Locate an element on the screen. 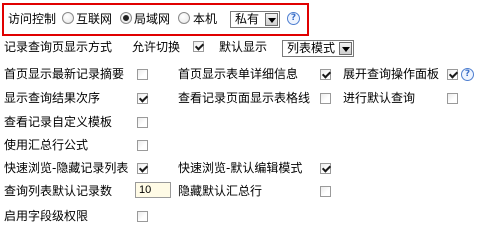  quick-default-edit-label: 快速浏览-默认编辑模式 is located at coordinates (240, 168).